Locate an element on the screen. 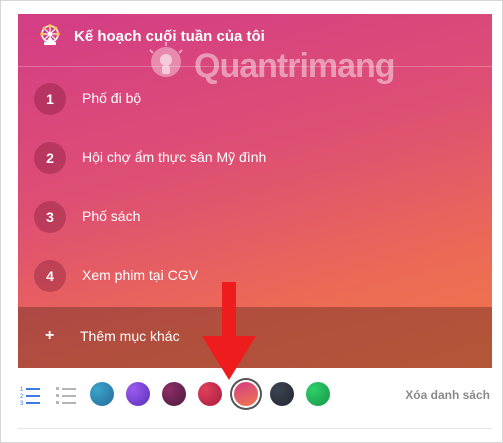 This screenshot has width=503, height=443. item-number: 1 is located at coordinates (50, 99).